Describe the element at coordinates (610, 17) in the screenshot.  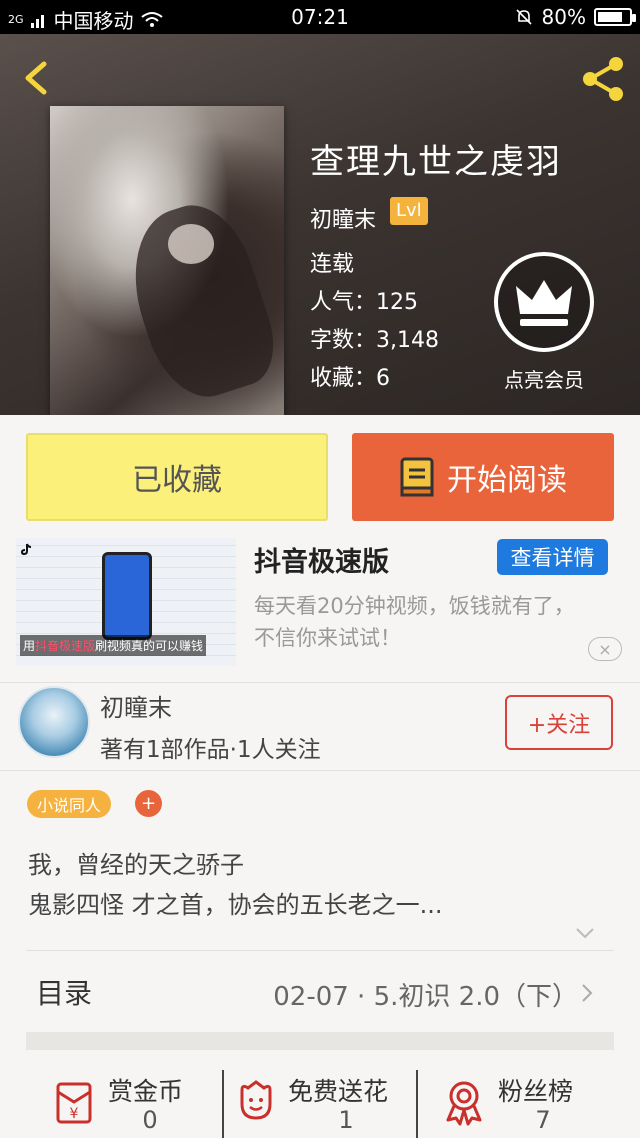
I see `battery-level` at that location.